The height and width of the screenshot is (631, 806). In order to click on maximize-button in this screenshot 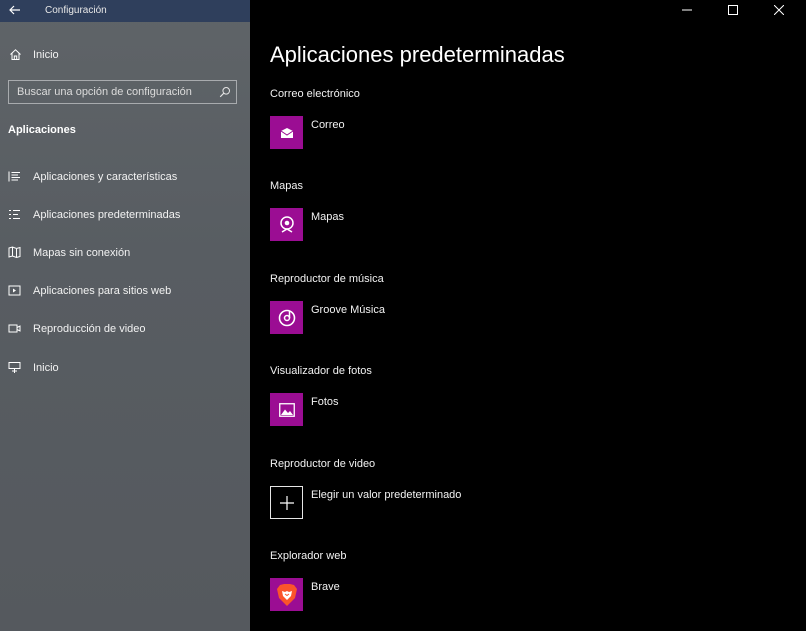, I will do `click(733, 11)`.